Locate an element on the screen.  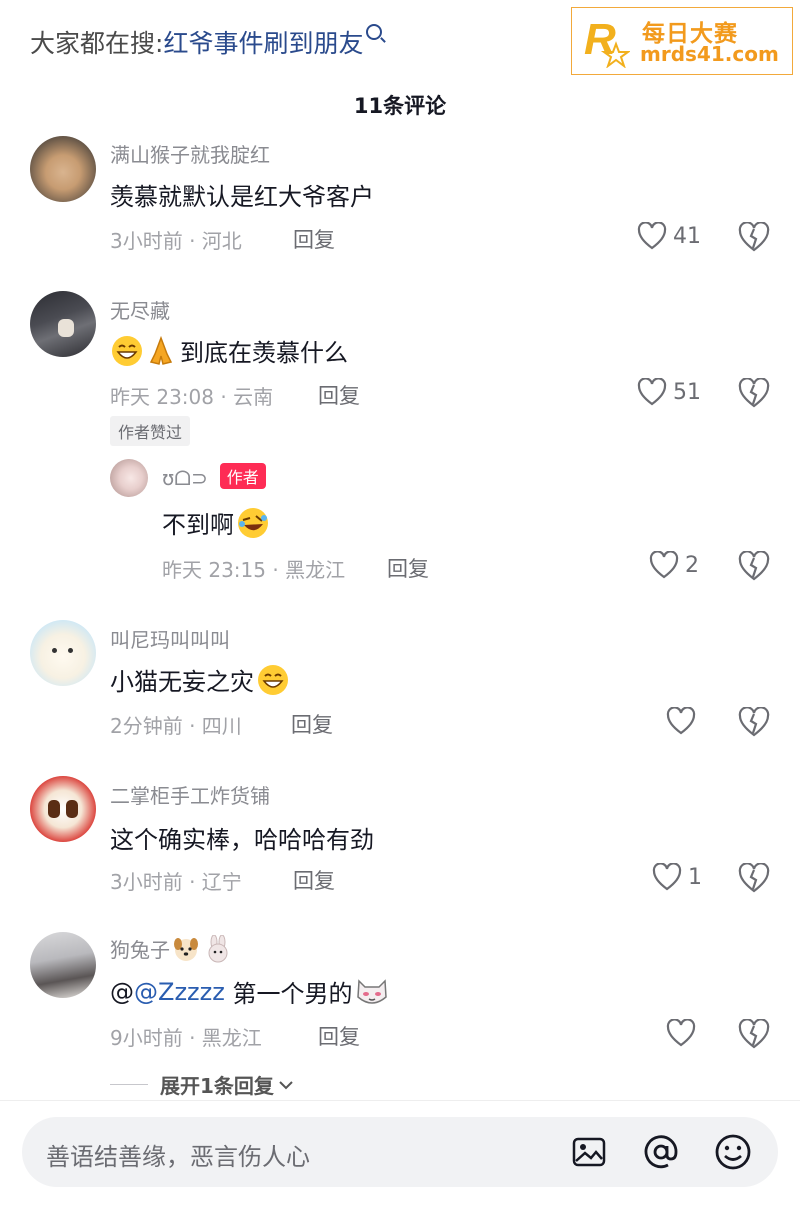
comment-text-row: 到底在羡慕什么 is located at coordinates (229, 350).